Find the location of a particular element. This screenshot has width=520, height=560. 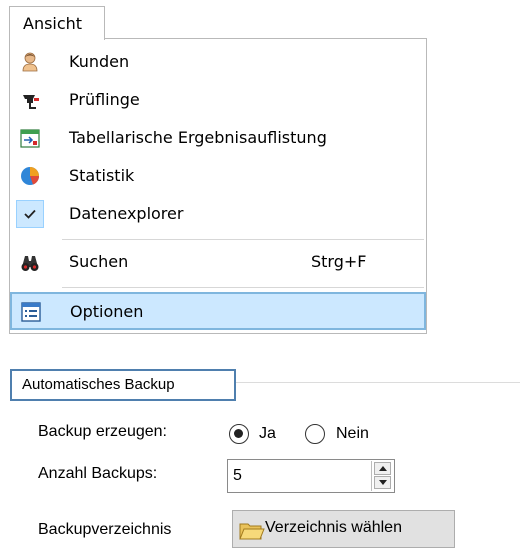

menu-item-label: Statistik is located at coordinates (102, 175).